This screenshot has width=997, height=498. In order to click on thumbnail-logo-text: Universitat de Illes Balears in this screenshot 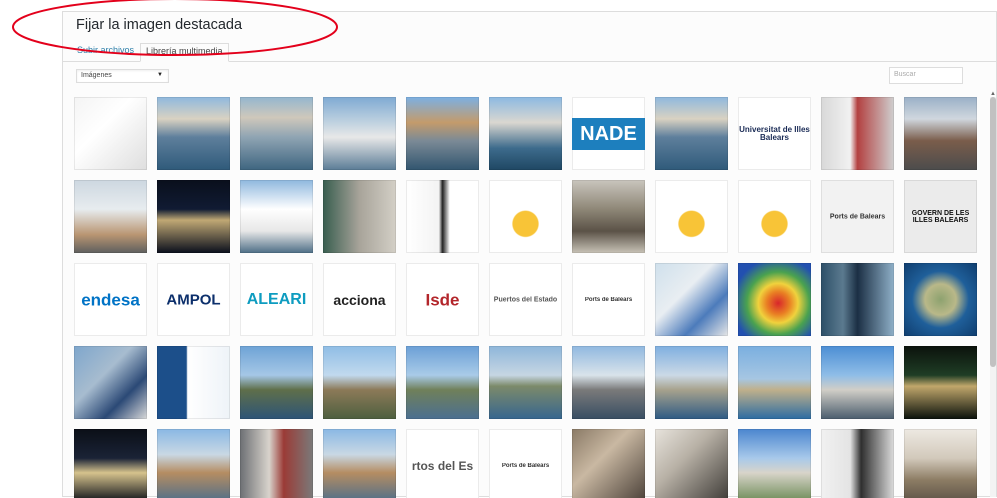, I will do `click(774, 133)`.